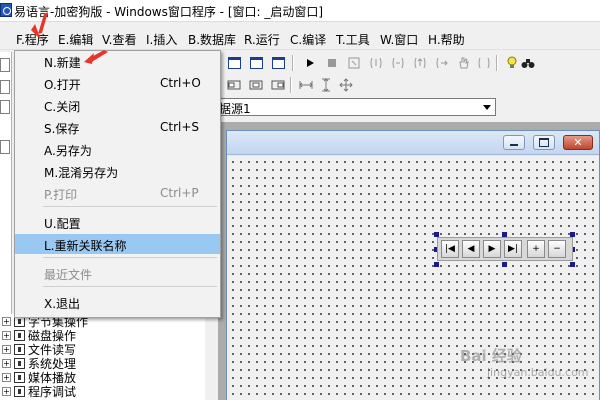 The height and width of the screenshot is (400, 600). What do you see at coordinates (39, 391) in the screenshot?
I see `tree-item: + 程序调试` at bounding box center [39, 391].